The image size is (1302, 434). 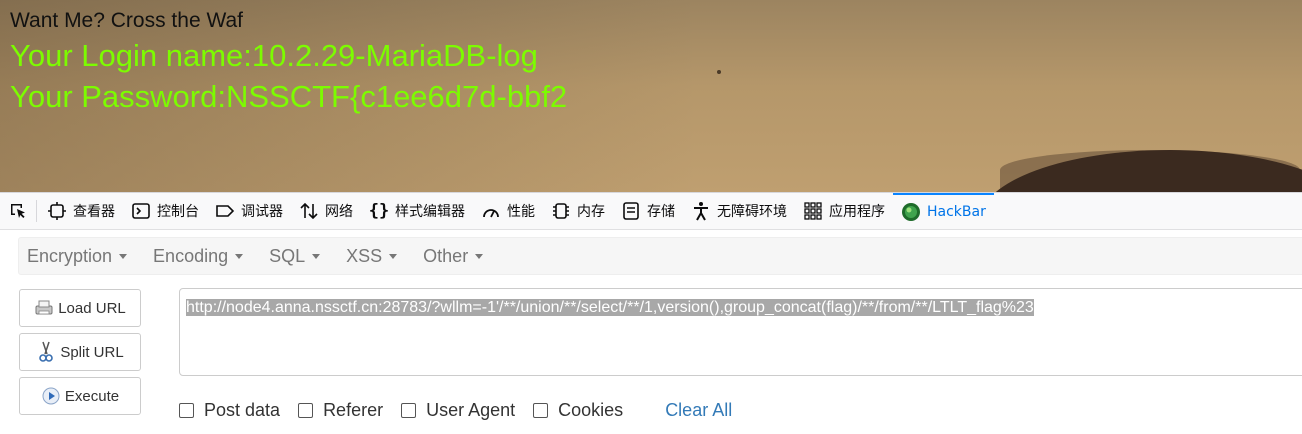 I want to click on tab-performance: 性能, so click(x=508, y=211).